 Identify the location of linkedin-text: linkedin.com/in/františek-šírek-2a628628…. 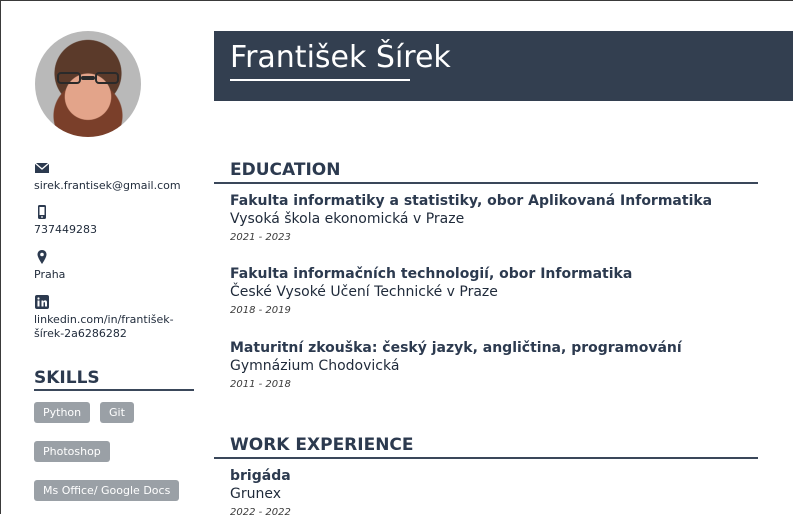
(104, 326).